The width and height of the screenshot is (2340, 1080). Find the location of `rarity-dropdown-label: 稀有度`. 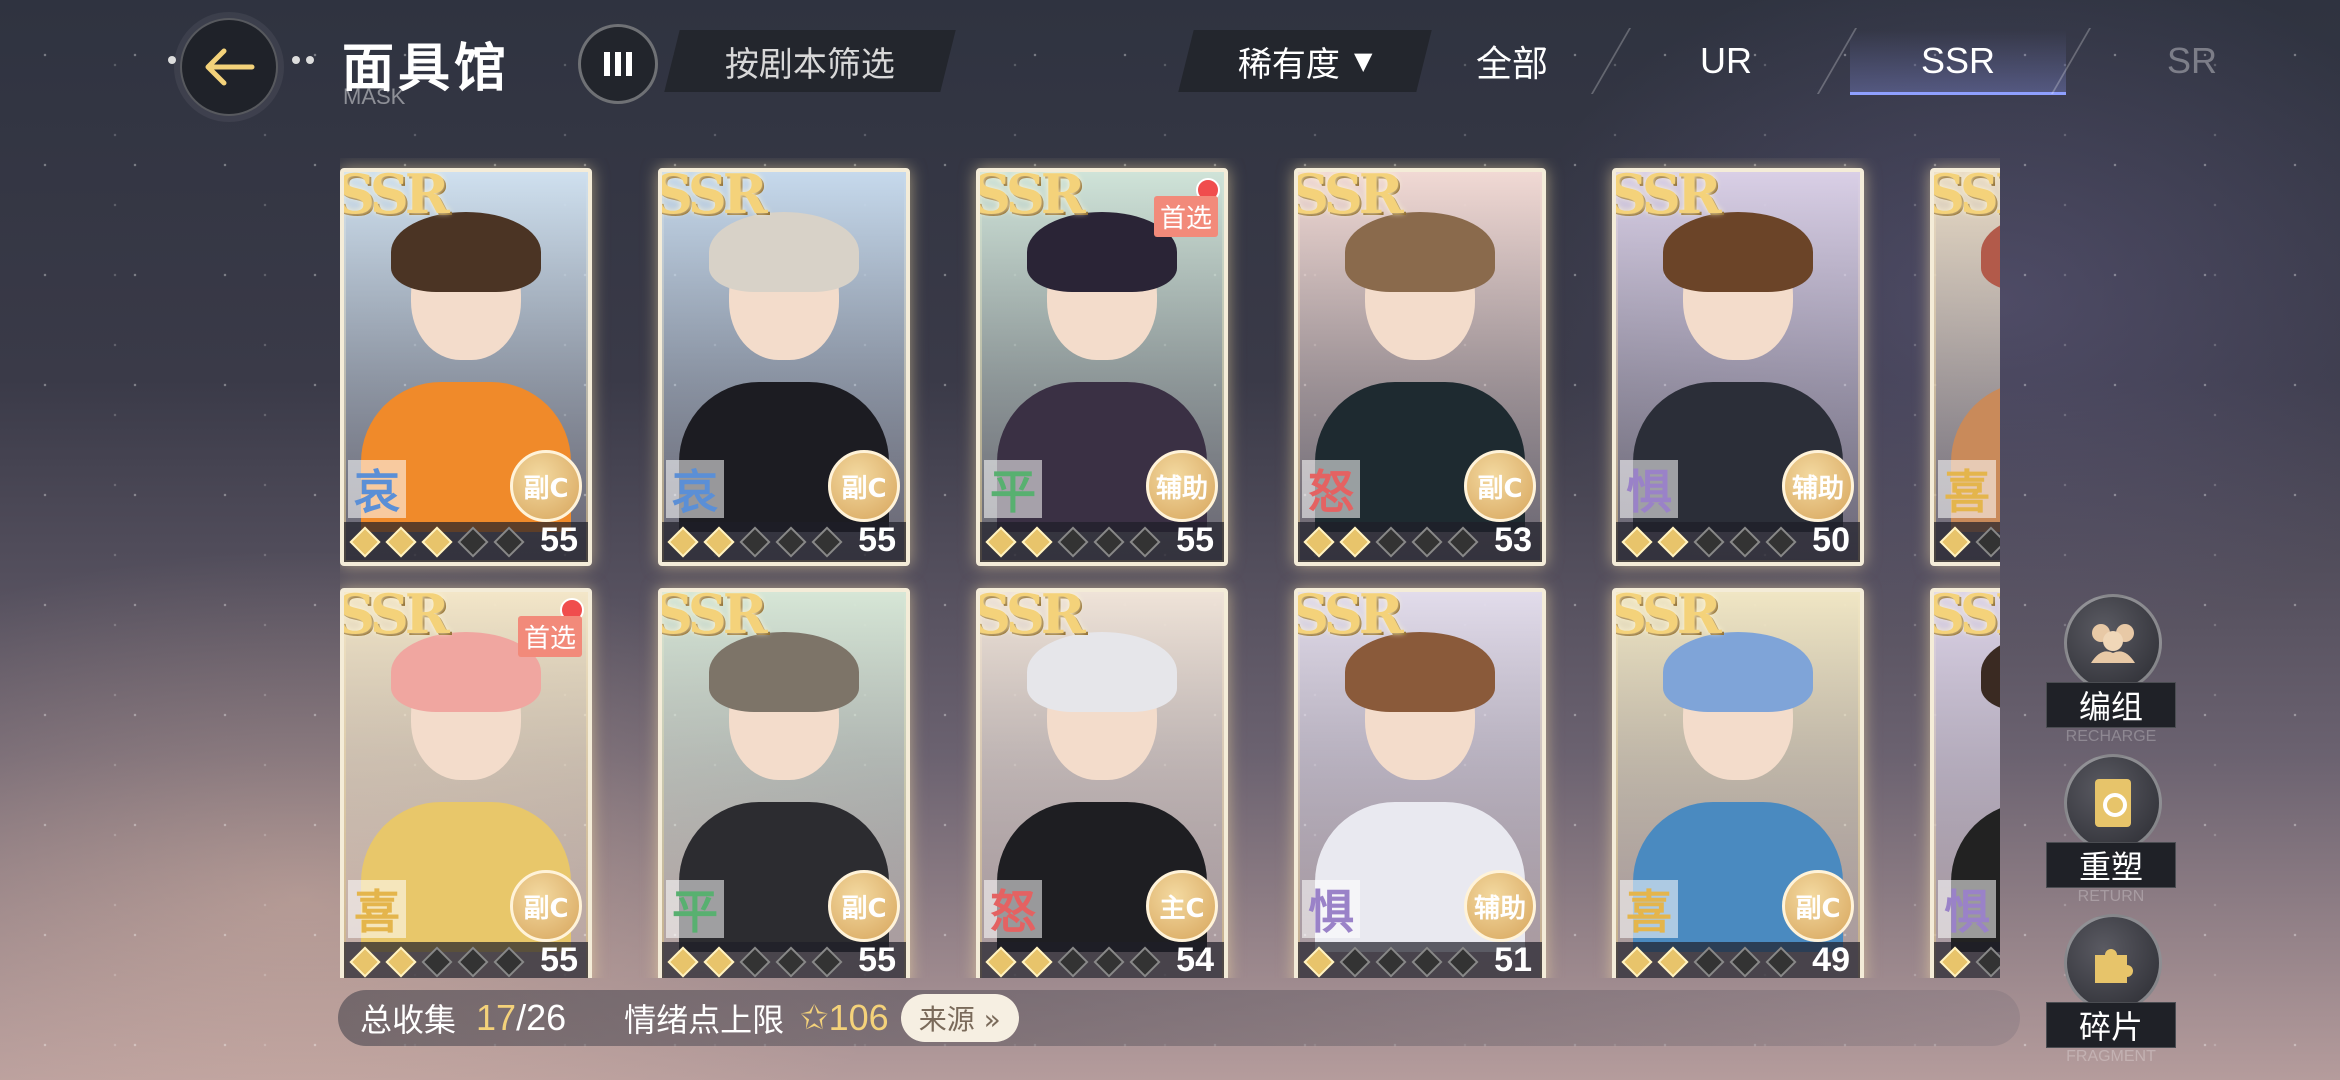

rarity-dropdown-label: 稀有度 is located at coordinates (1288, 64).